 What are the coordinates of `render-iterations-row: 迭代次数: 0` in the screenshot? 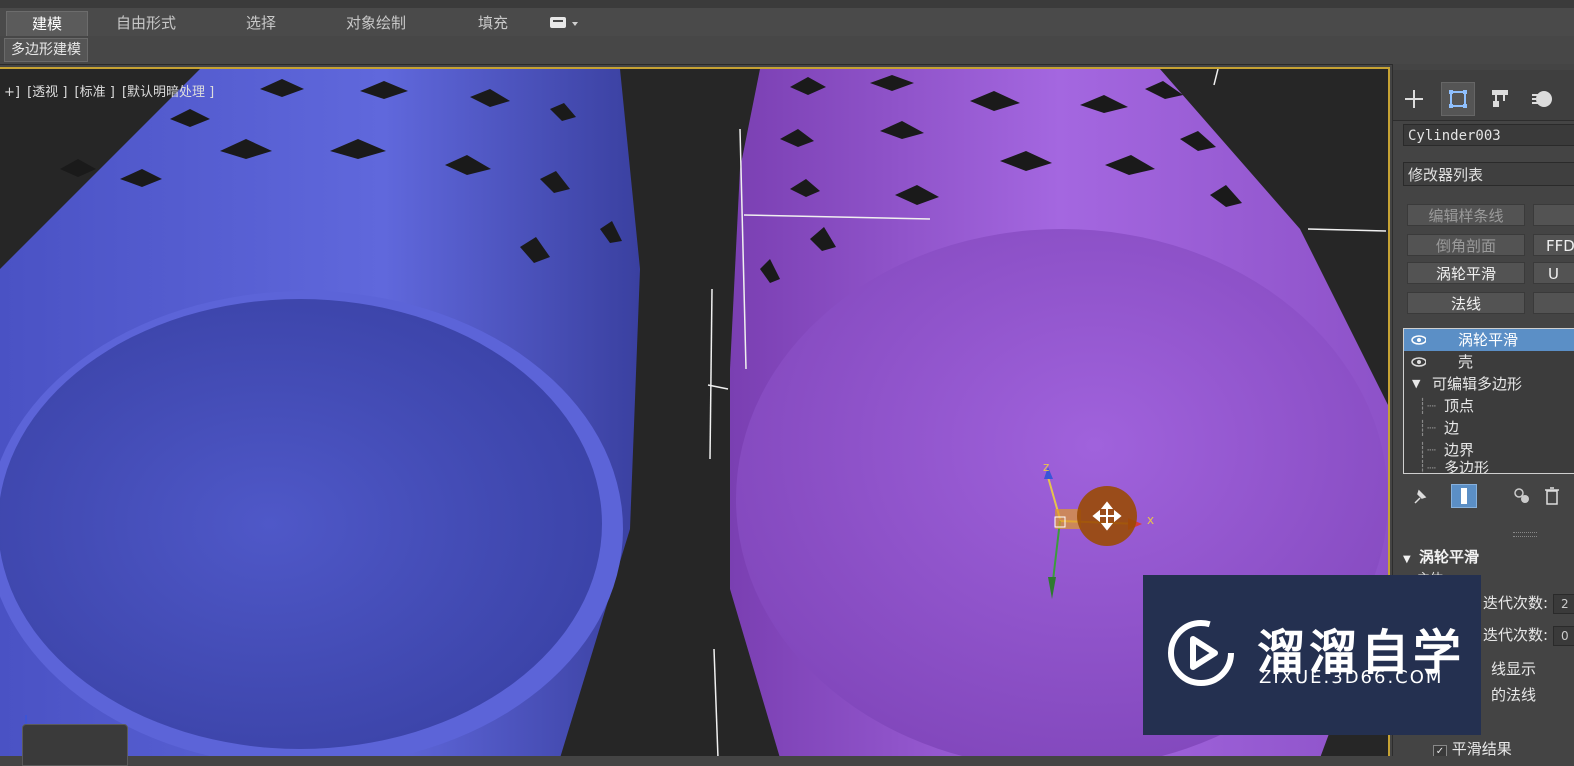 It's located at (1528, 635).